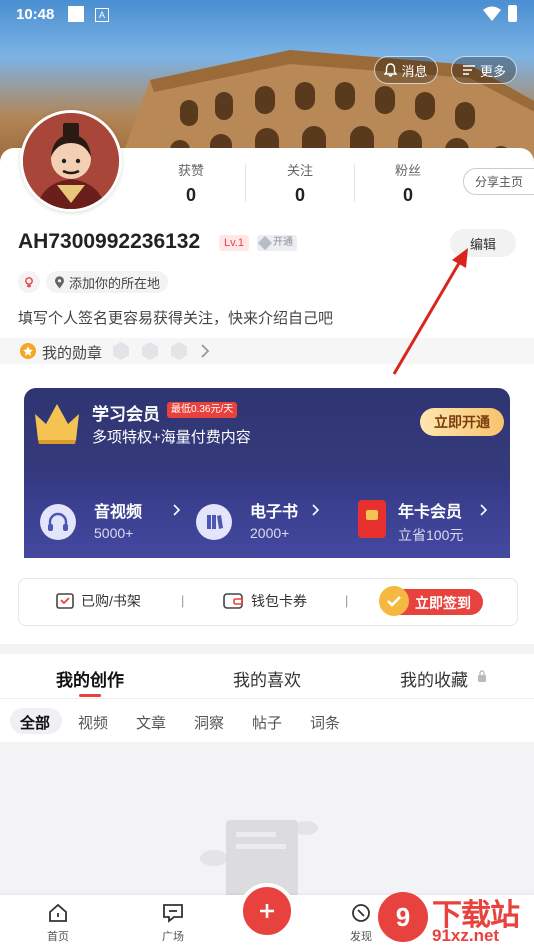  Describe the element at coordinates (407, 170) in the screenshot. I see `stat-fans-label: 粉丝` at that location.